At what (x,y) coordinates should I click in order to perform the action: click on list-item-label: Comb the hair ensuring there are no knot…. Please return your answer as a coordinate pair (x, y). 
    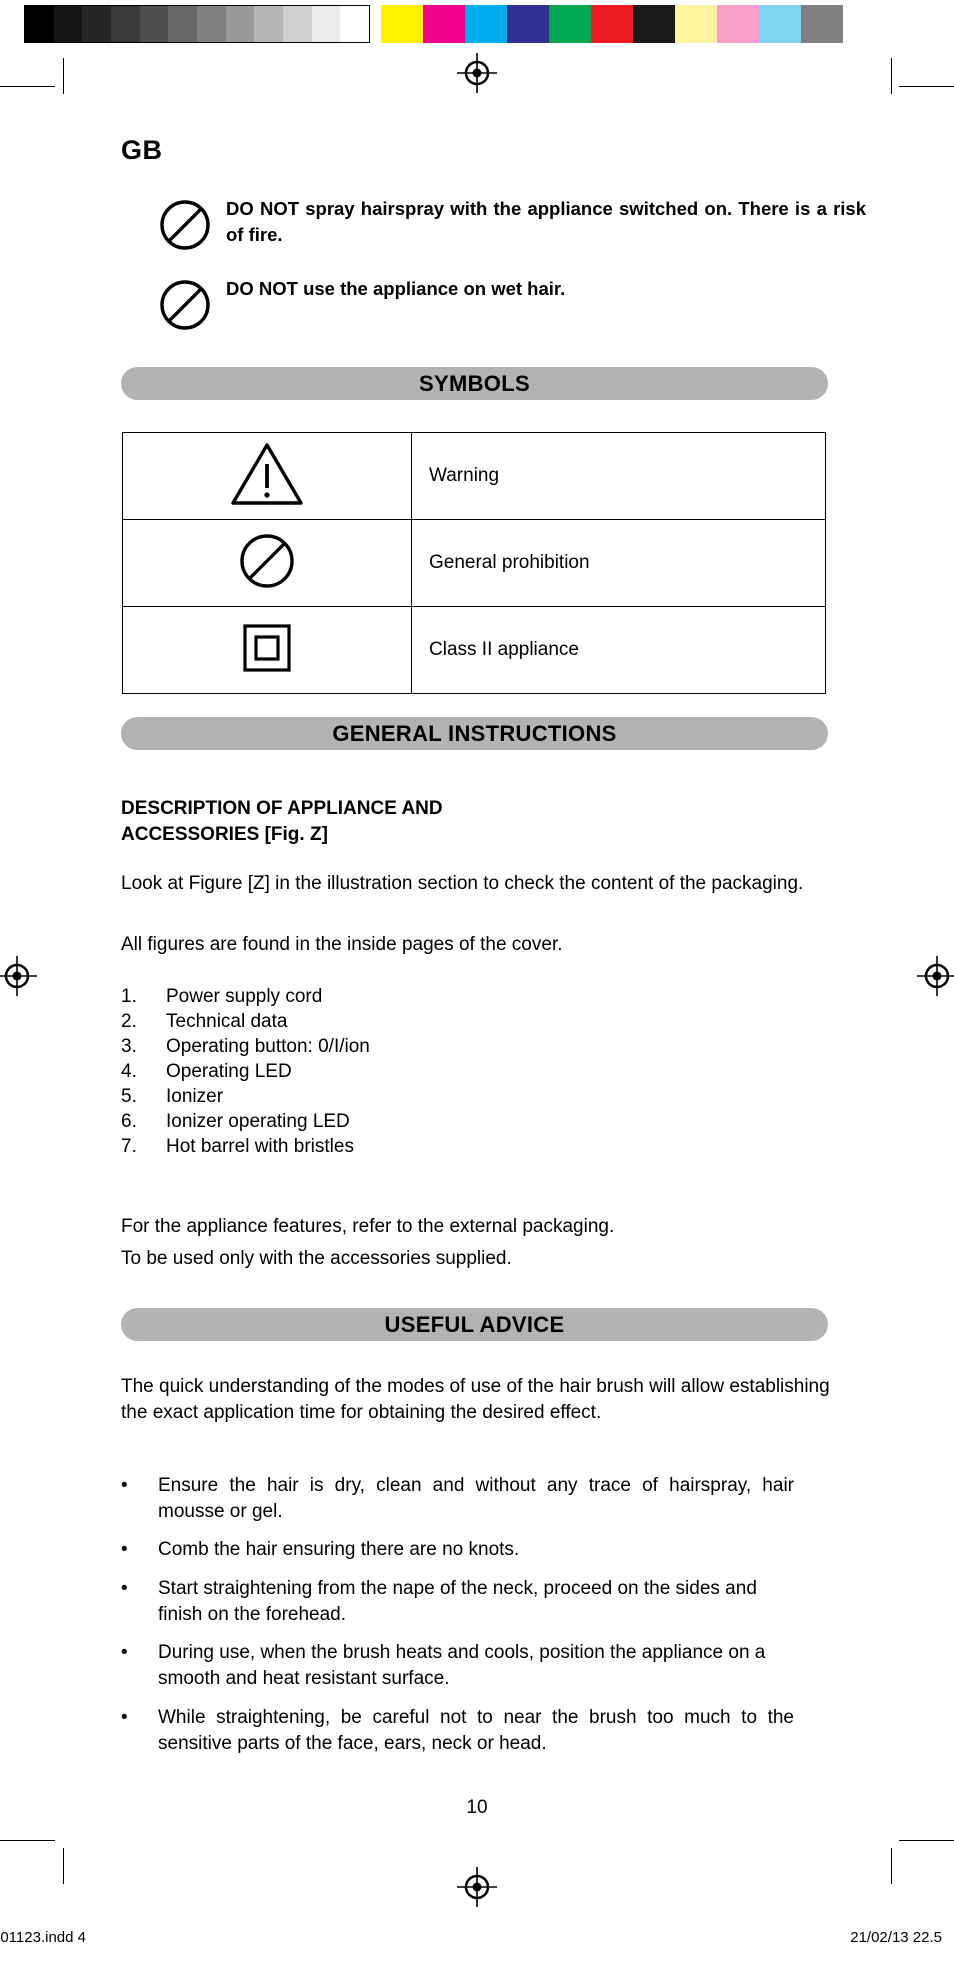
    Looking at the image, I should click on (339, 1550).